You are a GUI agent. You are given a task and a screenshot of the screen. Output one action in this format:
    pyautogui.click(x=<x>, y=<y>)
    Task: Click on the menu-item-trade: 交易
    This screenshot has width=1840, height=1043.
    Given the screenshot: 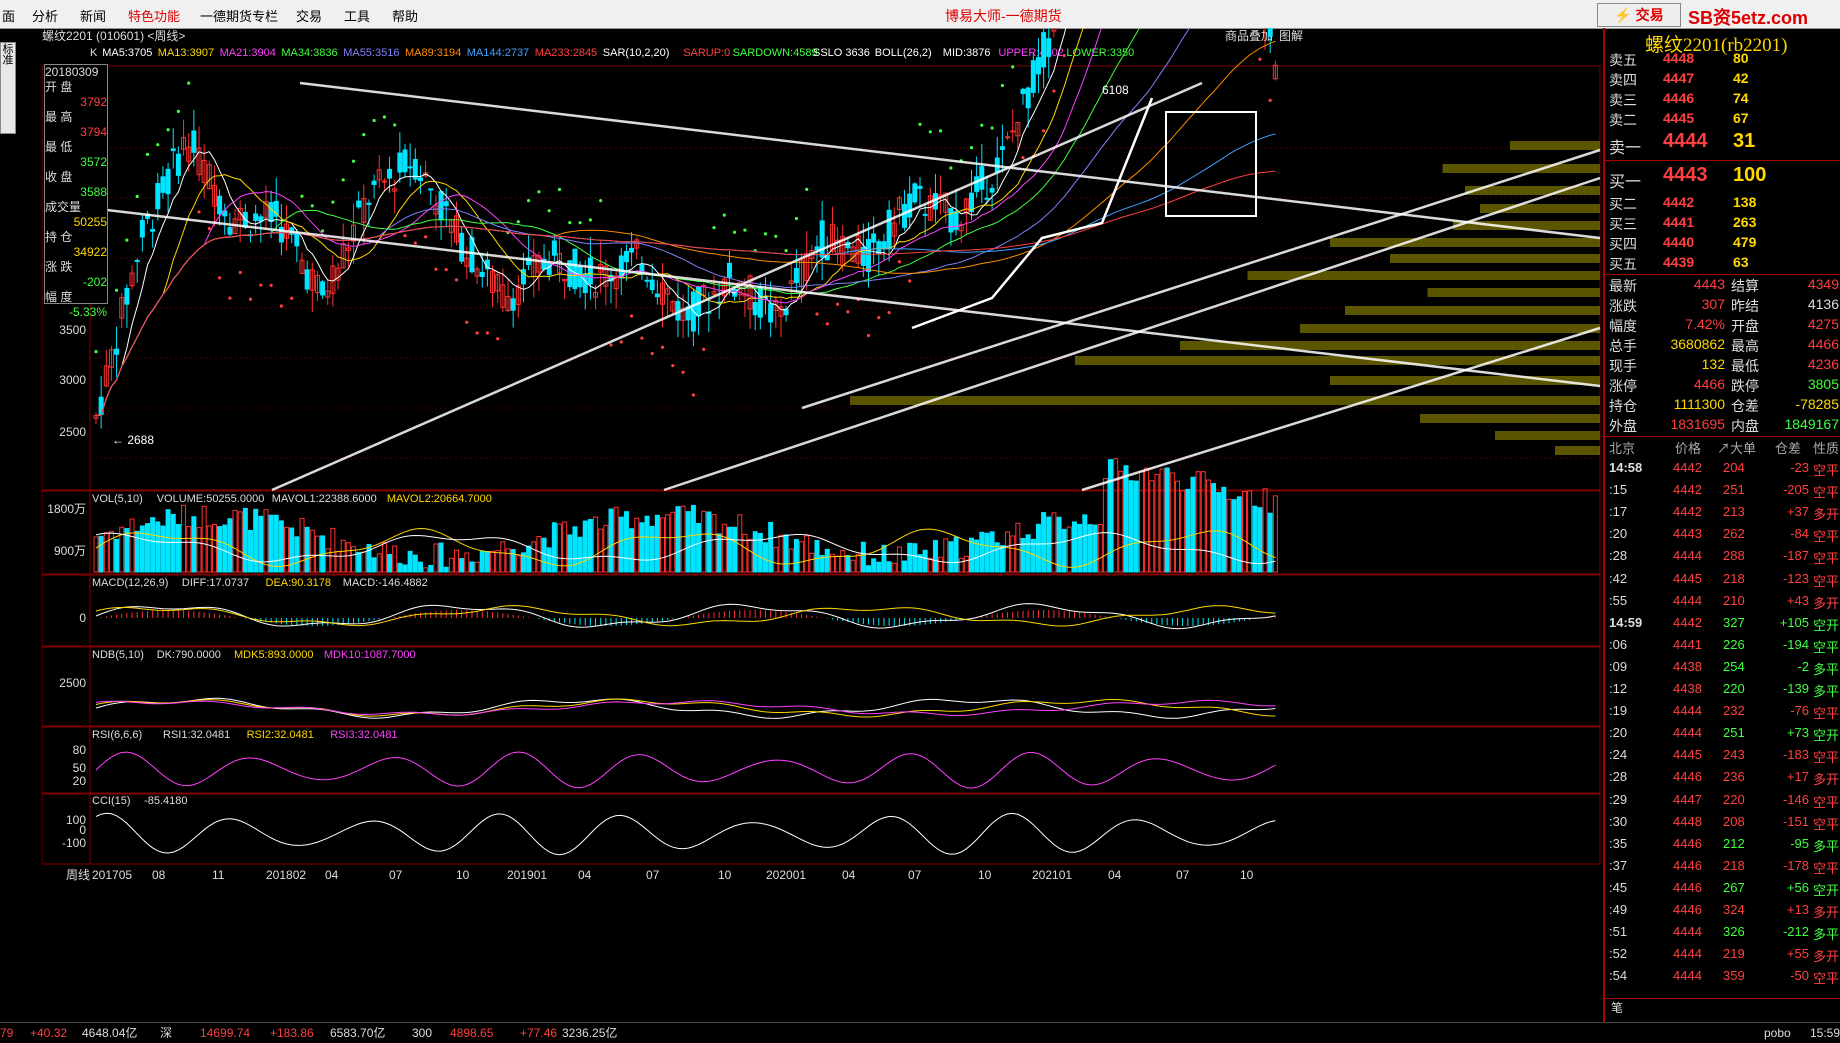 What is the action you would take?
    pyautogui.click(x=309, y=15)
    